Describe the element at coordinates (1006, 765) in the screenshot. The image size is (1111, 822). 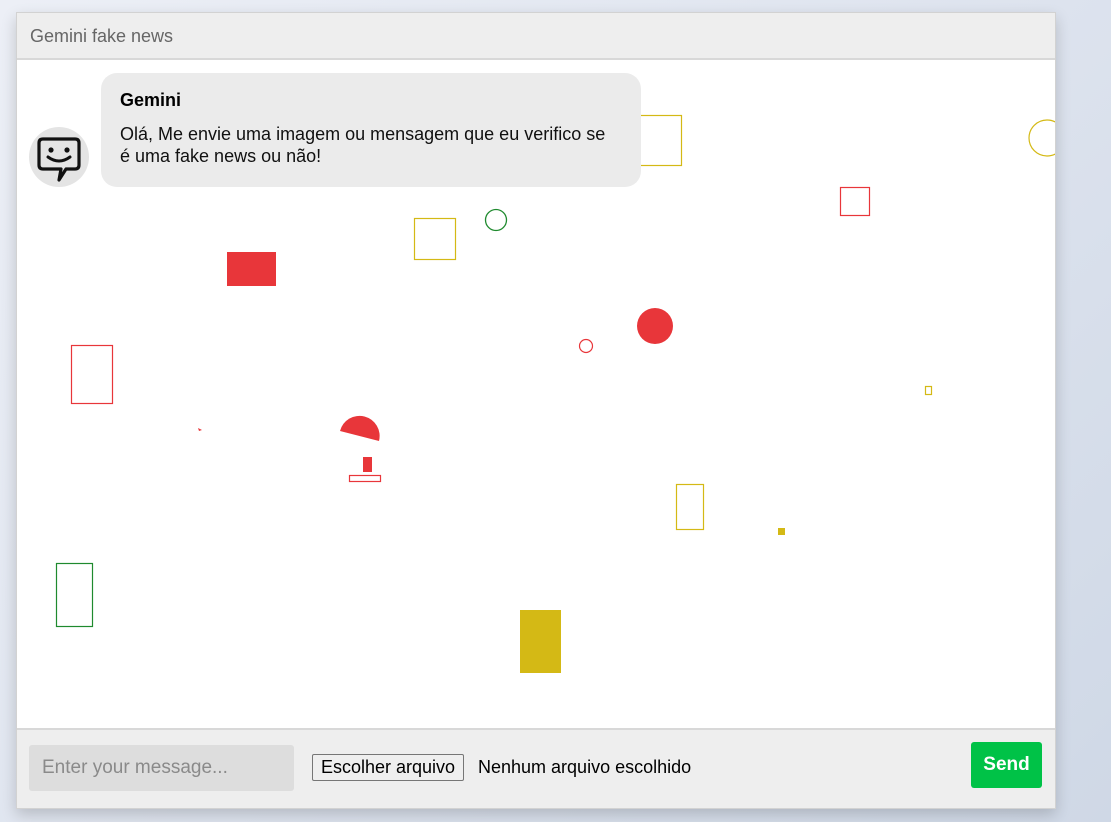
I see `send-button: Send` at that location.